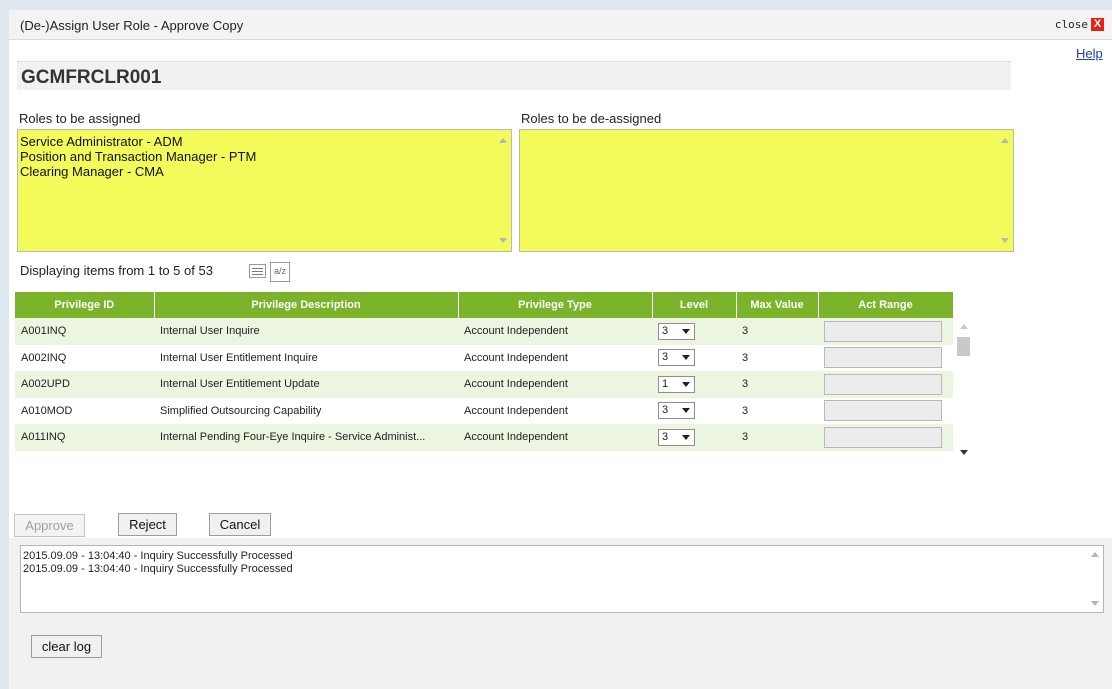 The image size is (1112, 689). Describe the element at coordinates (240, 524) in the screenshot. I see `cancel-button: Cancel` at that location.